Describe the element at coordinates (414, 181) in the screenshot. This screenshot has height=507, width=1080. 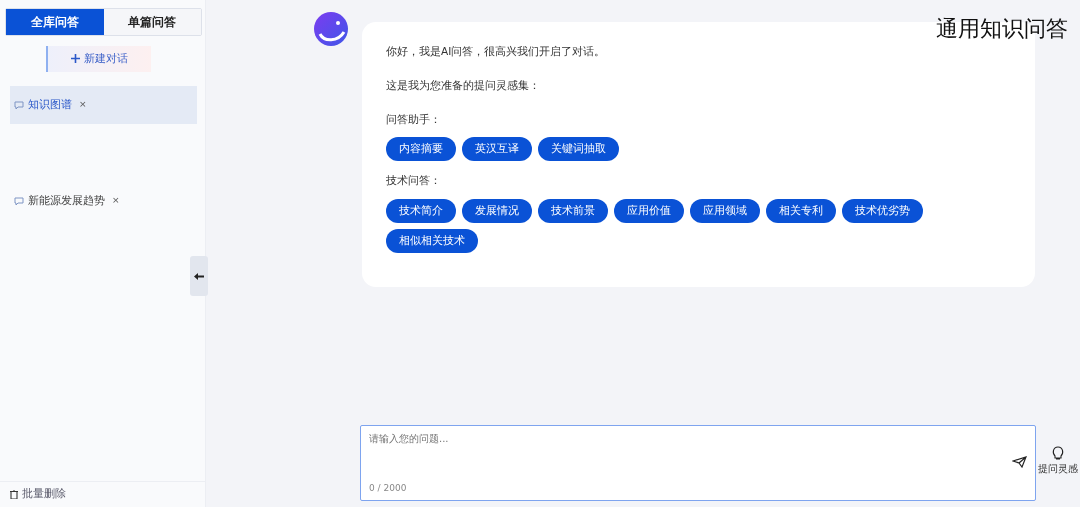
I see `group-label: 技术问答：` at that location.